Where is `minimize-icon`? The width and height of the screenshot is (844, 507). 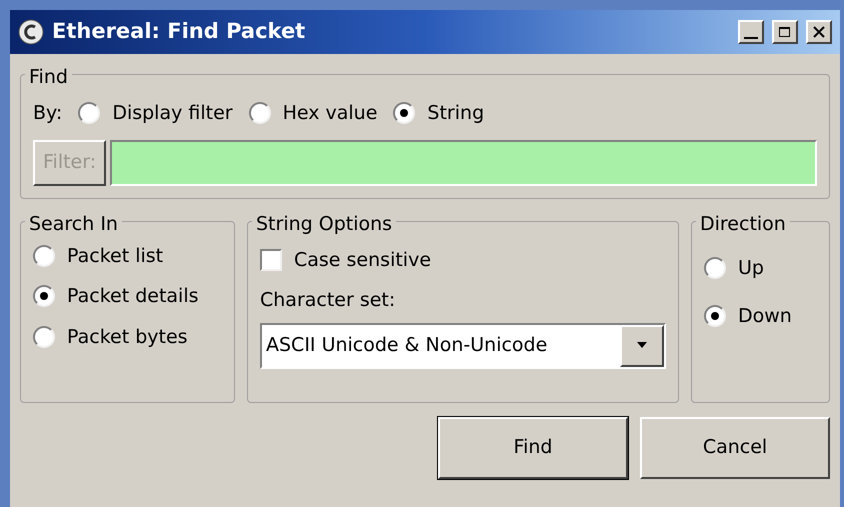
minimize-icon is located at coordinates (751, 38).